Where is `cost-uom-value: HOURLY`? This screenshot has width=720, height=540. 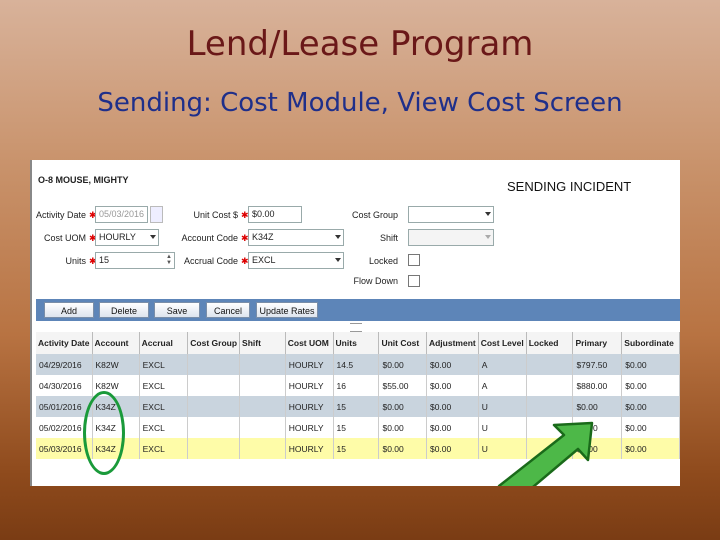 cost-uom-value: HOURLY is located at coordinates (117, 237).